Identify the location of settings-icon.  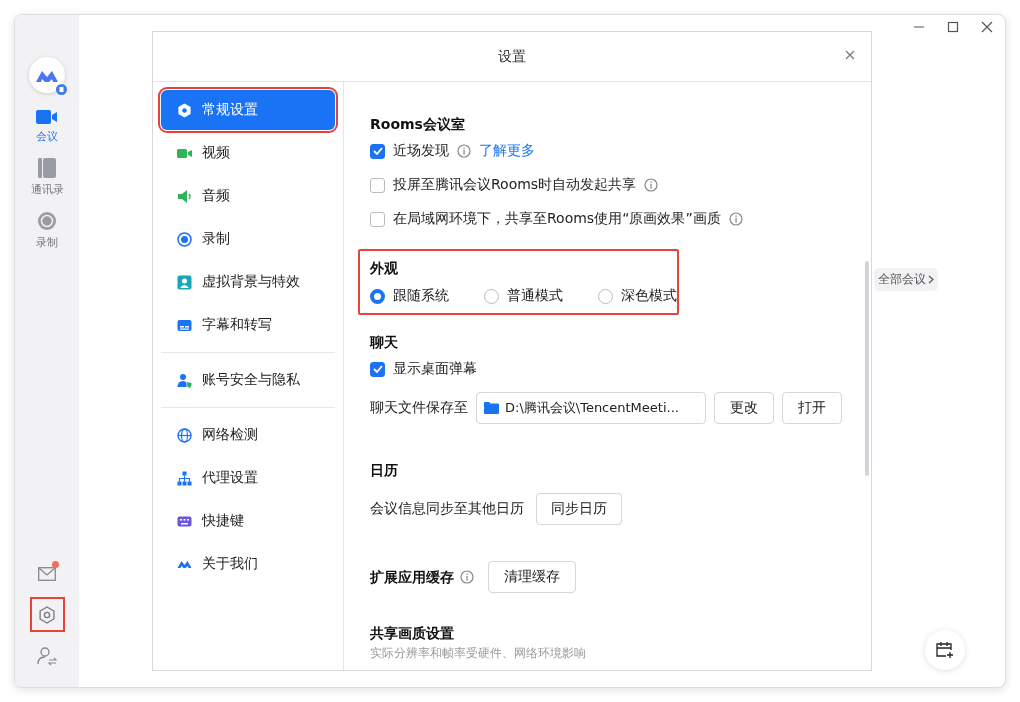
(47, 614).